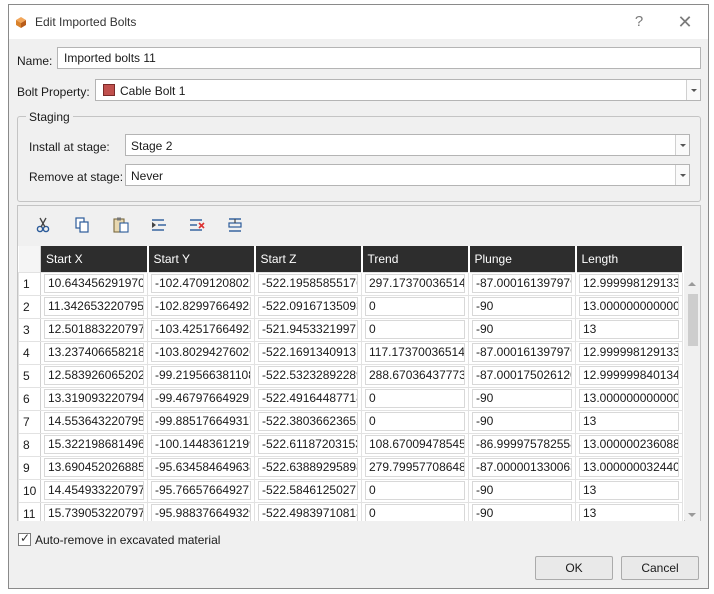 This screenshot has width=714, height=594. Describe the element at coordinates (415, 352) in the screenshot. I see `table-cell: 117.17370036514` at that location.